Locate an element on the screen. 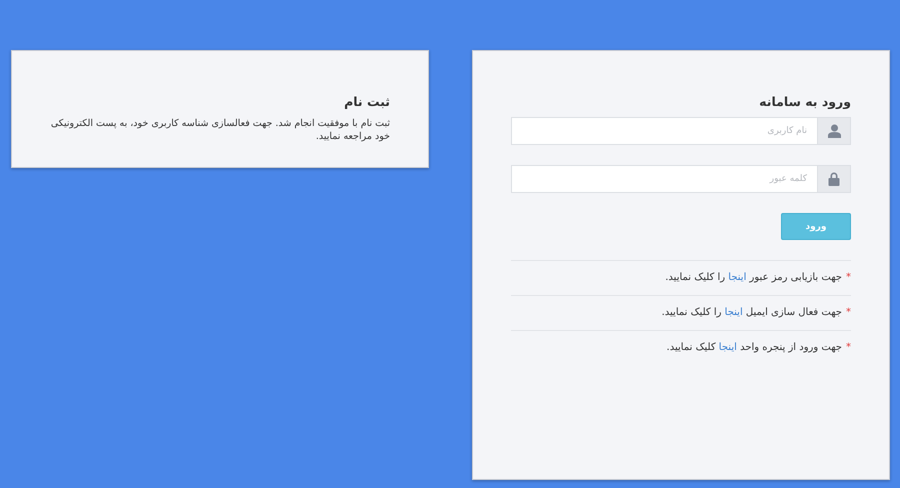 The width and height of the screenshot is (900, 488). help-sentence: جهت بازیابی رمز عبور اینجا را کلیک نمایید. is located at coordinates (753, 277).